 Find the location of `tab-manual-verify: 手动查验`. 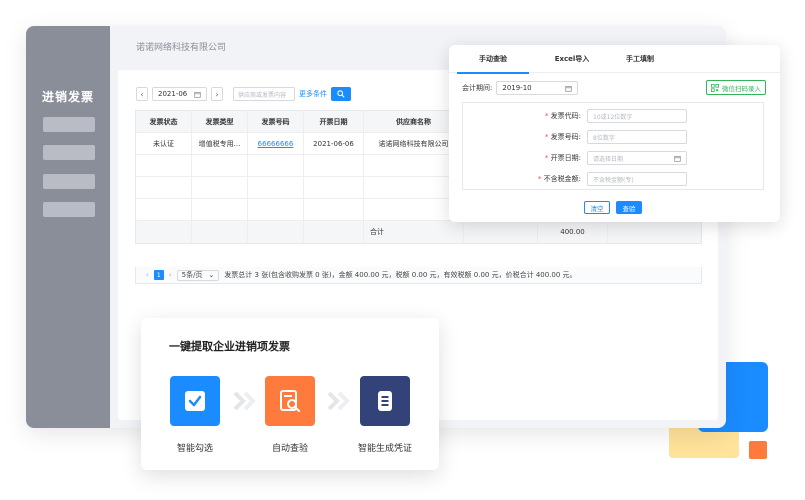

tab-manual-verify: 手动查验 is located at coordinates (493, 59).